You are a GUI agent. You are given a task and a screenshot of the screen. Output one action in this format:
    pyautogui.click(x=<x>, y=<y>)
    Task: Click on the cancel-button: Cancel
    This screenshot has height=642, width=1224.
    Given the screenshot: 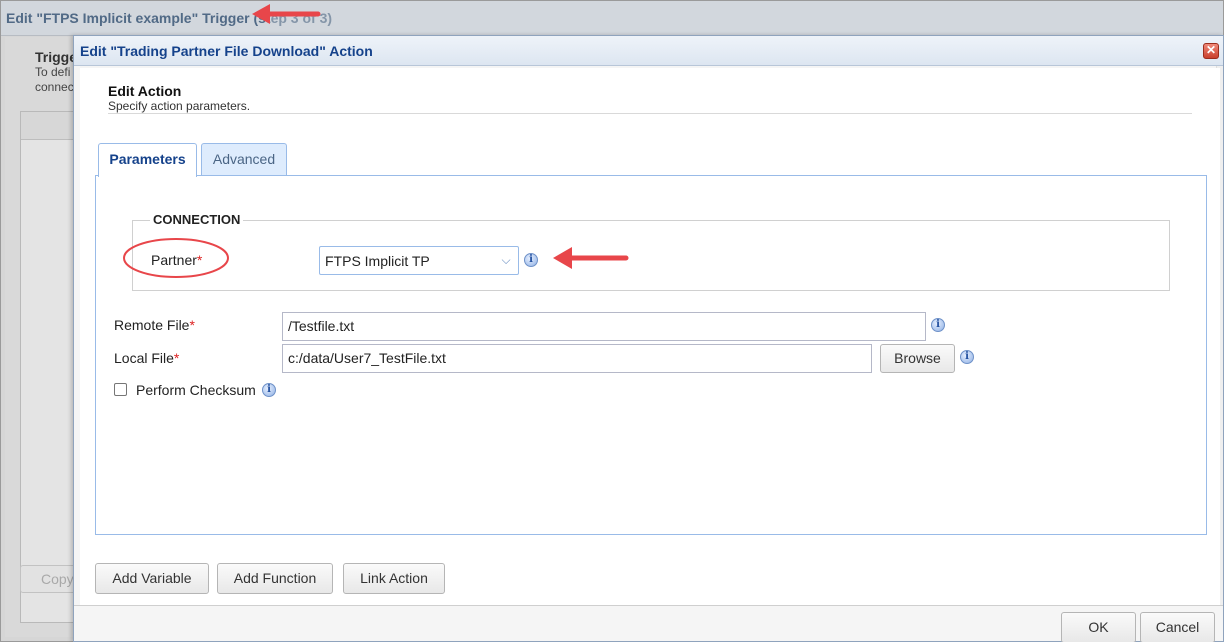 What is the action you would take?
    pyautogui.click(x=1177, y=627)
    